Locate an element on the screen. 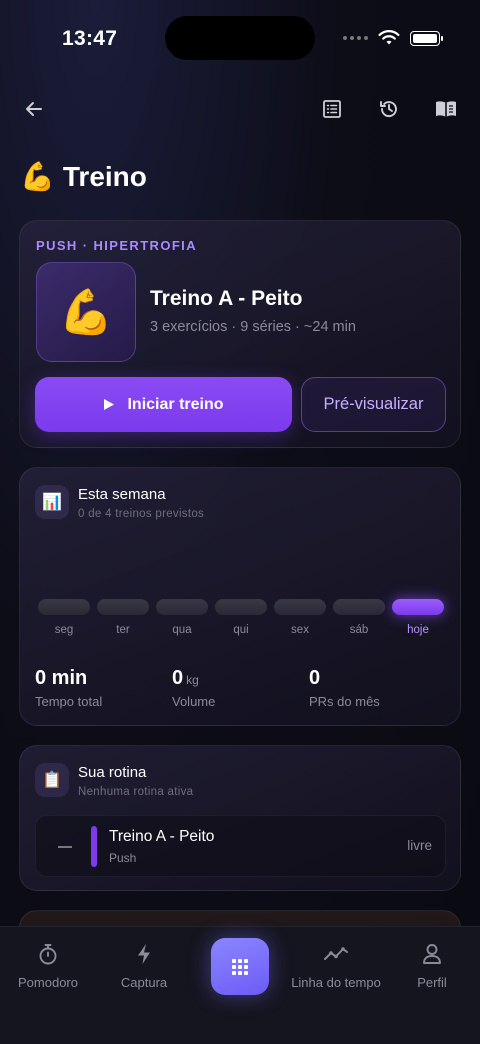 This screenshot has height=1044, width=480. play-icon is located at coordinates (109, 404).